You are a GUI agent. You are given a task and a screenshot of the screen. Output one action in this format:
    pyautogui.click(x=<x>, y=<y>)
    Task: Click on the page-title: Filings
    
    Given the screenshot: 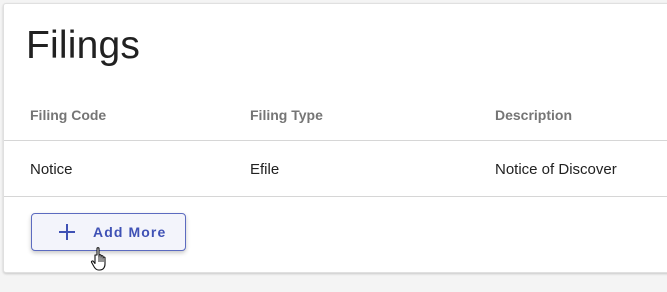 What is the action you would take?
    pyautogui.click(x=83, y=45)
    